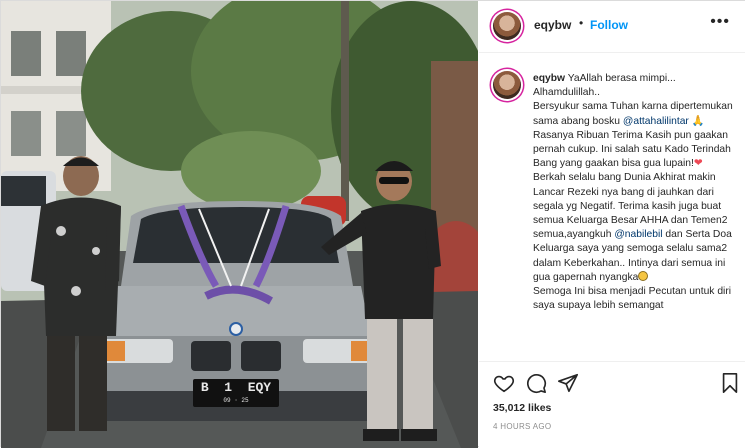  I want to click on bookmark-icon, so click(730, 383).